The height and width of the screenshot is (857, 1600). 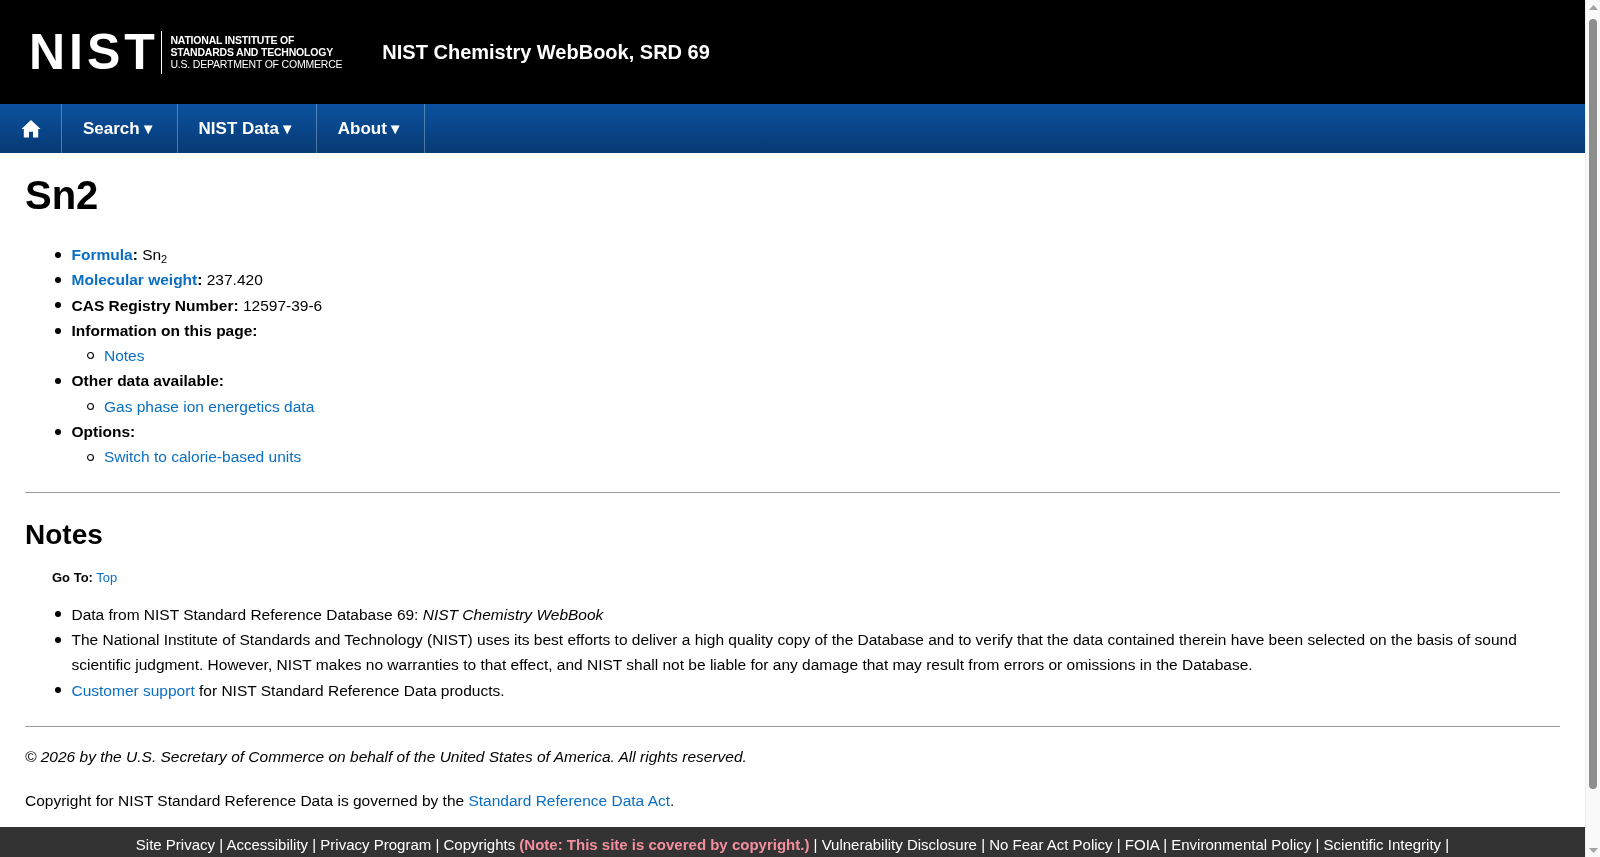 I want to click on footer-link: Copyrights, so click(x=479, y=844).